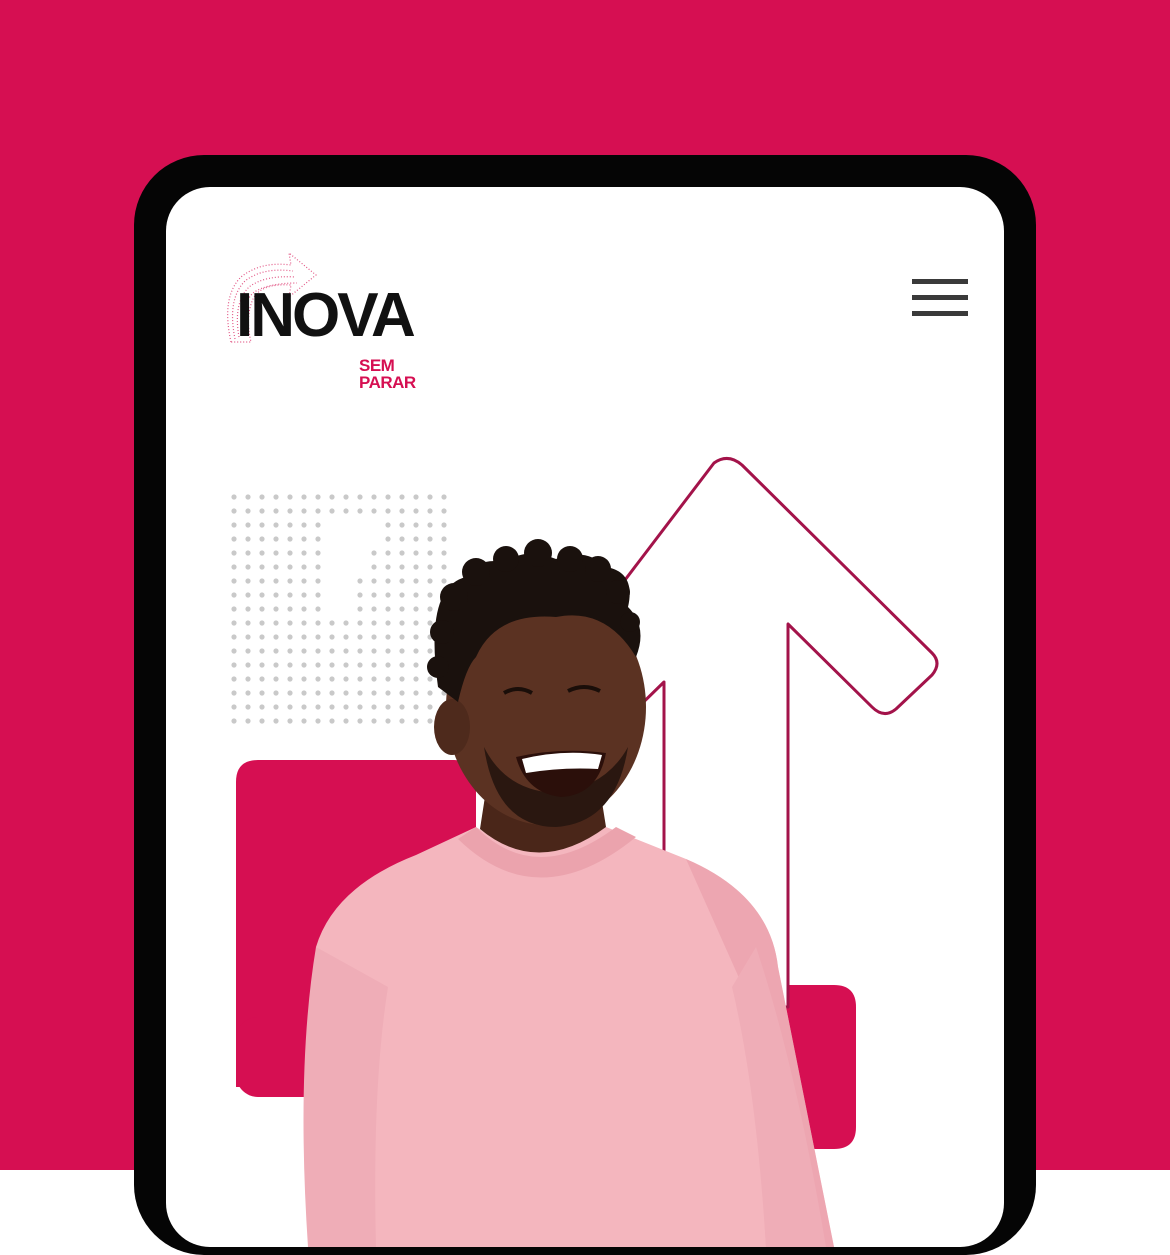 The width and height of the screenshot is (1170, 1255). Describe the element at coordinates (936, 304) in the screenshot. I see `hamburger-menu-icon` at that location.